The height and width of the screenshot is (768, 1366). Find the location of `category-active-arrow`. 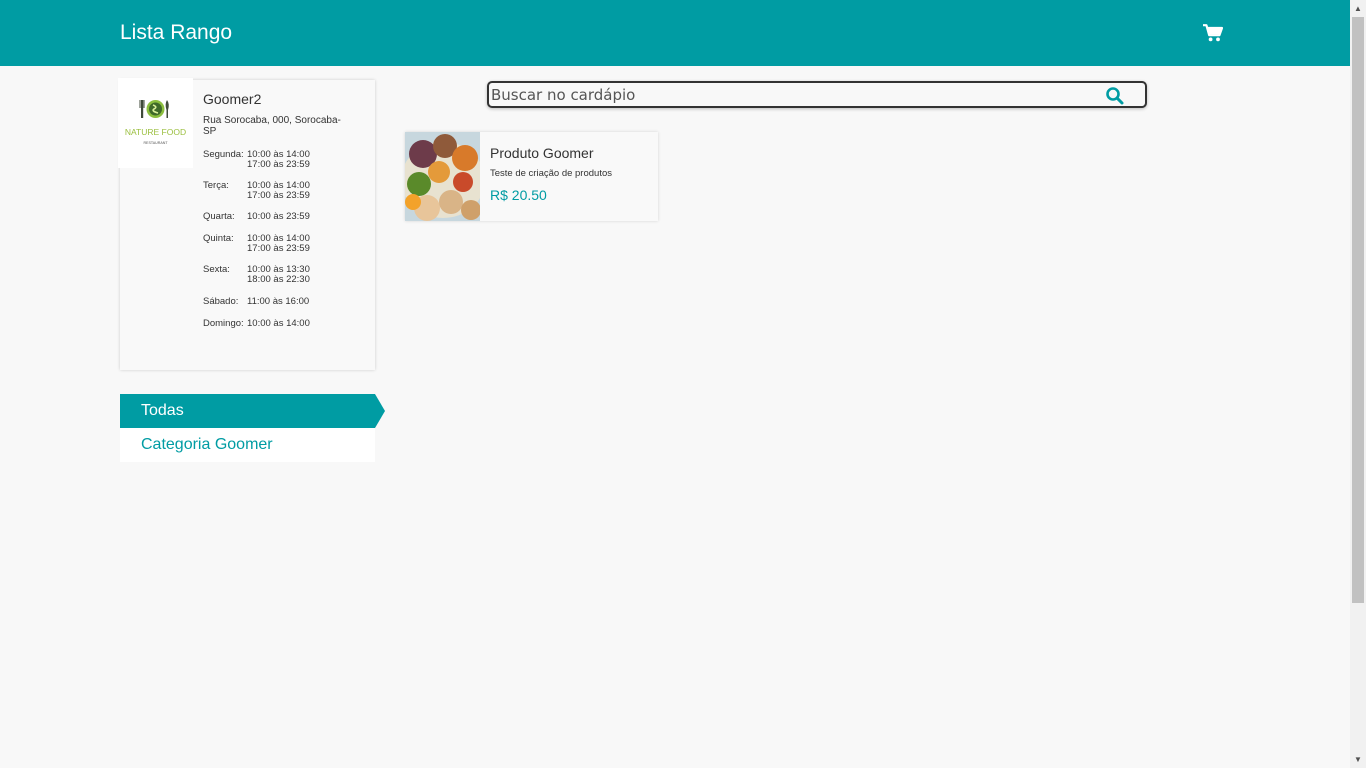

category-active-arrow is located at coordinates (380, 411).